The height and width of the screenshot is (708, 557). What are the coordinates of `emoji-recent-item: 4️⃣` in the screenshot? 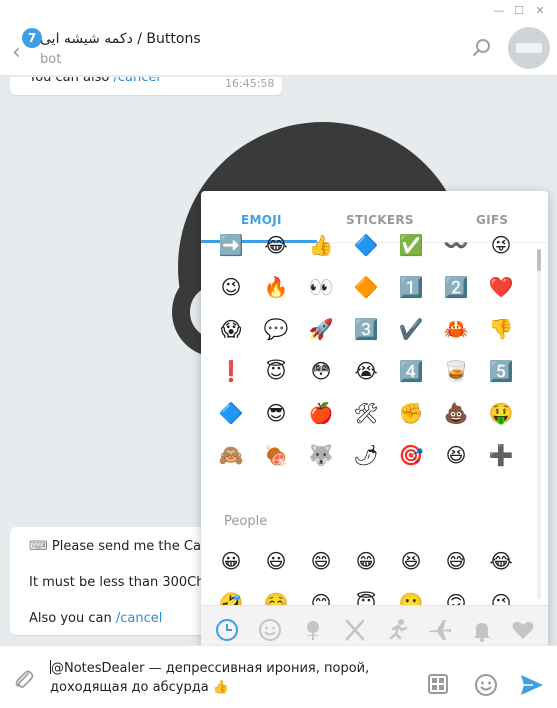 It's located at (411, 371).